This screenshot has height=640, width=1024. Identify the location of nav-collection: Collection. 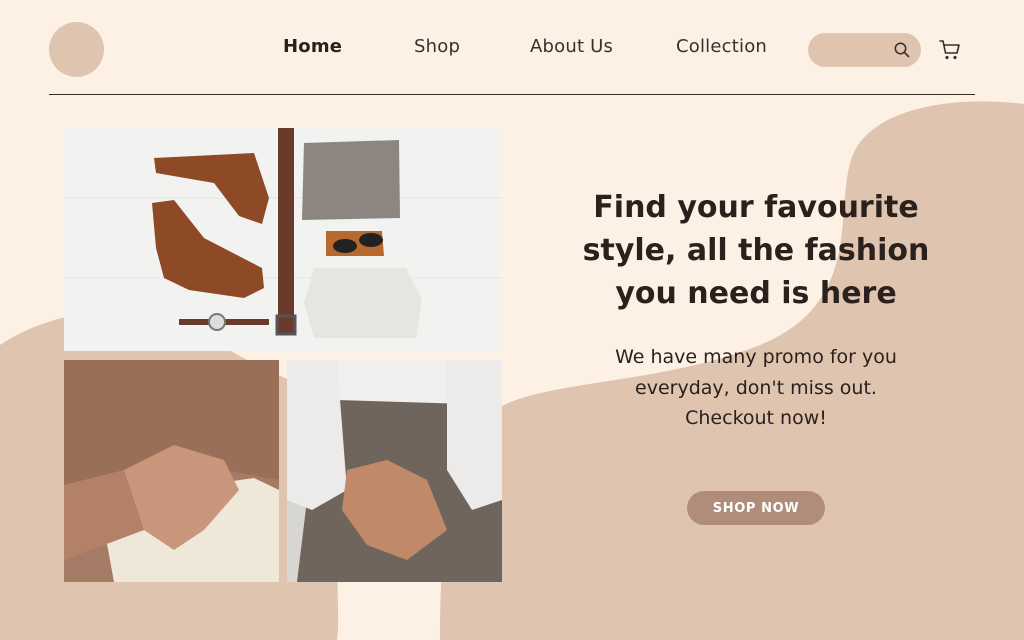
(721, 46).